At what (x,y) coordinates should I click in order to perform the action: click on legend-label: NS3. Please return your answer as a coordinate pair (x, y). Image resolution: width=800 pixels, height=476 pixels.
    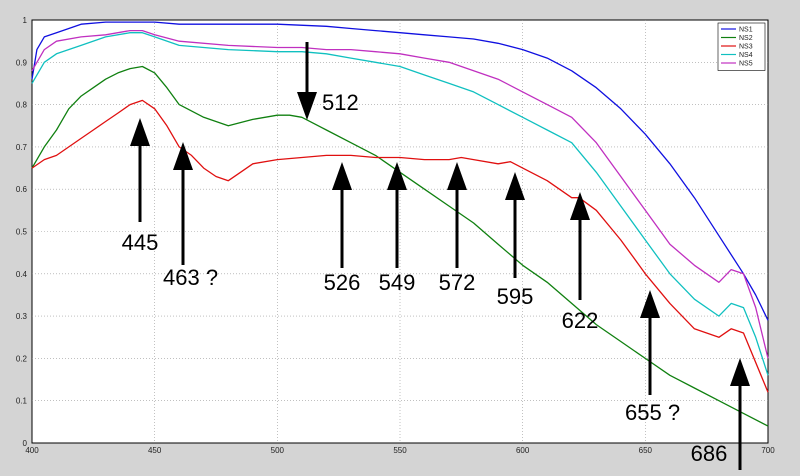
    Looking at the image, I should click on (746, 47).